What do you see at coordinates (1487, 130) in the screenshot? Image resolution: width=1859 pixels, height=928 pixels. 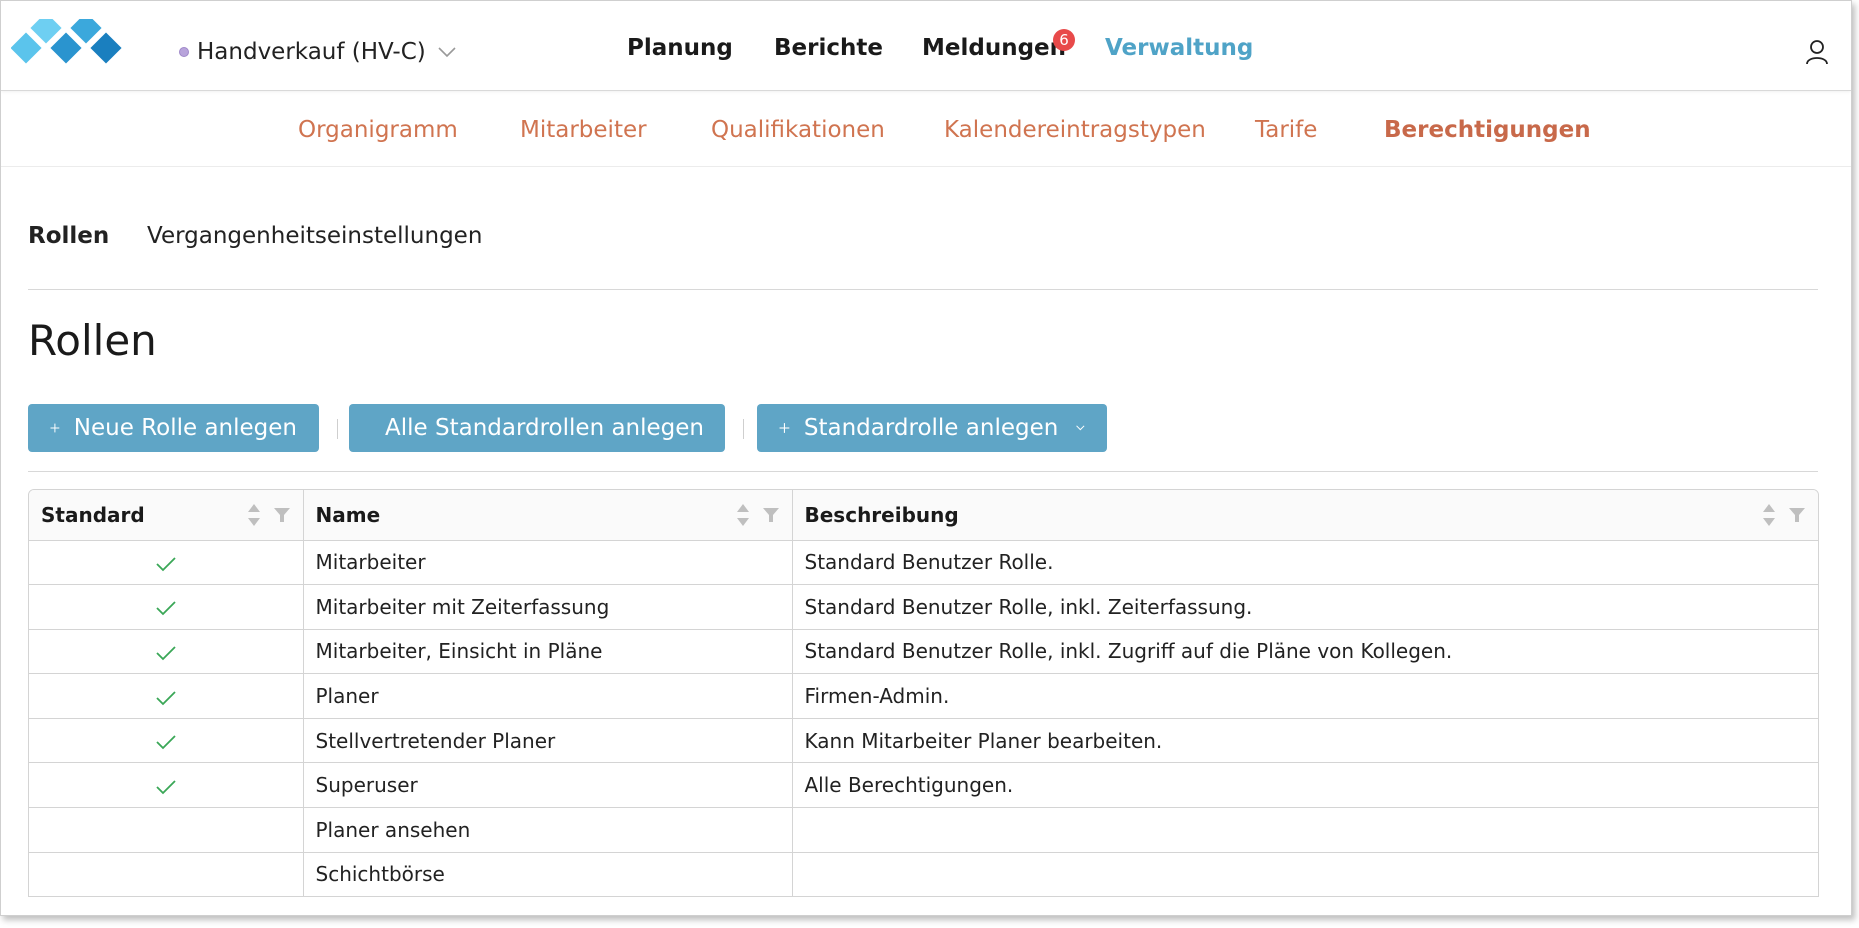 I see `subnav-berechtigungen: Berechtigungen` at bounding box center [1487, 130].